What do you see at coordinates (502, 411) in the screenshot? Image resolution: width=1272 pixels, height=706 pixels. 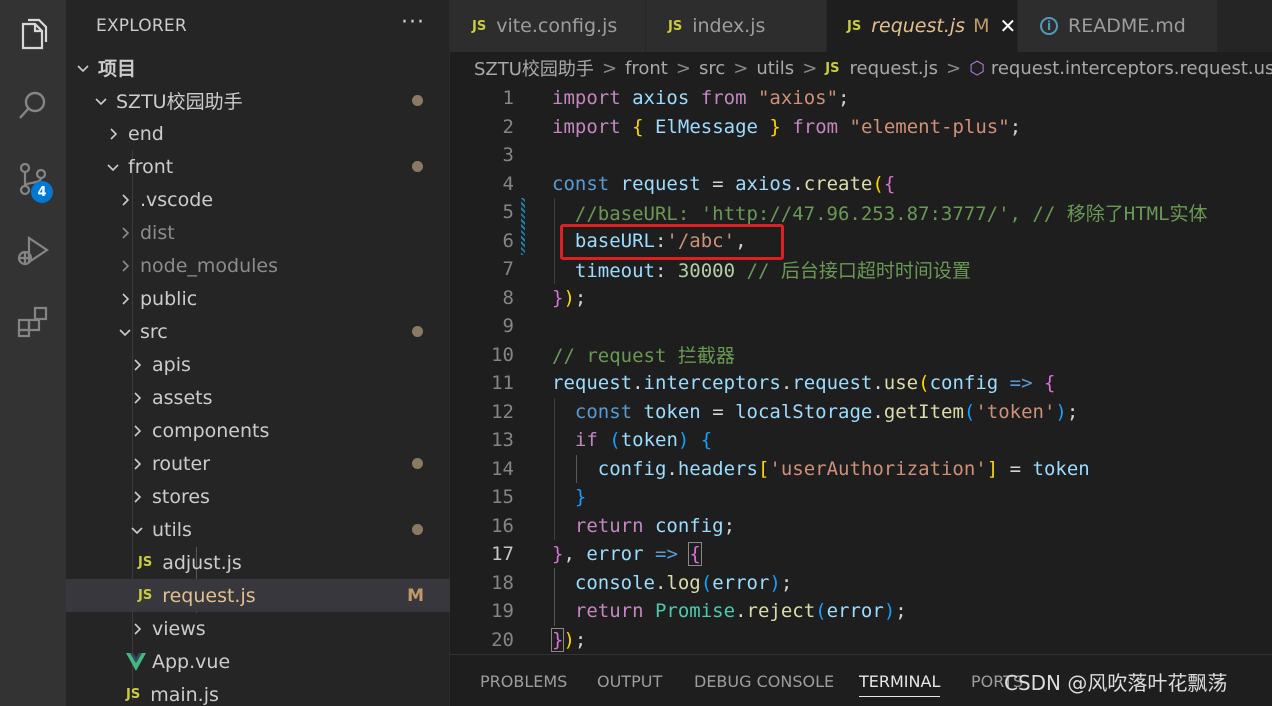 I see `line-number: 12` at bounding box center [502, 411].